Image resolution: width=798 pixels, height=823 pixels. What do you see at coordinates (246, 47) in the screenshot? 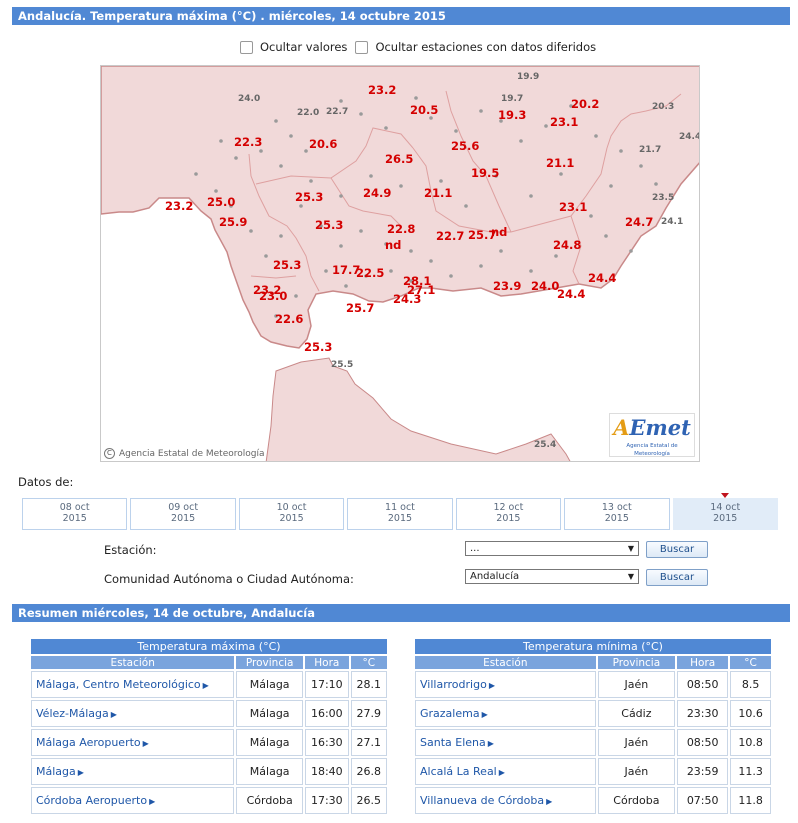
I see `hide-values-checkbox` at bounding box center [246, 47].